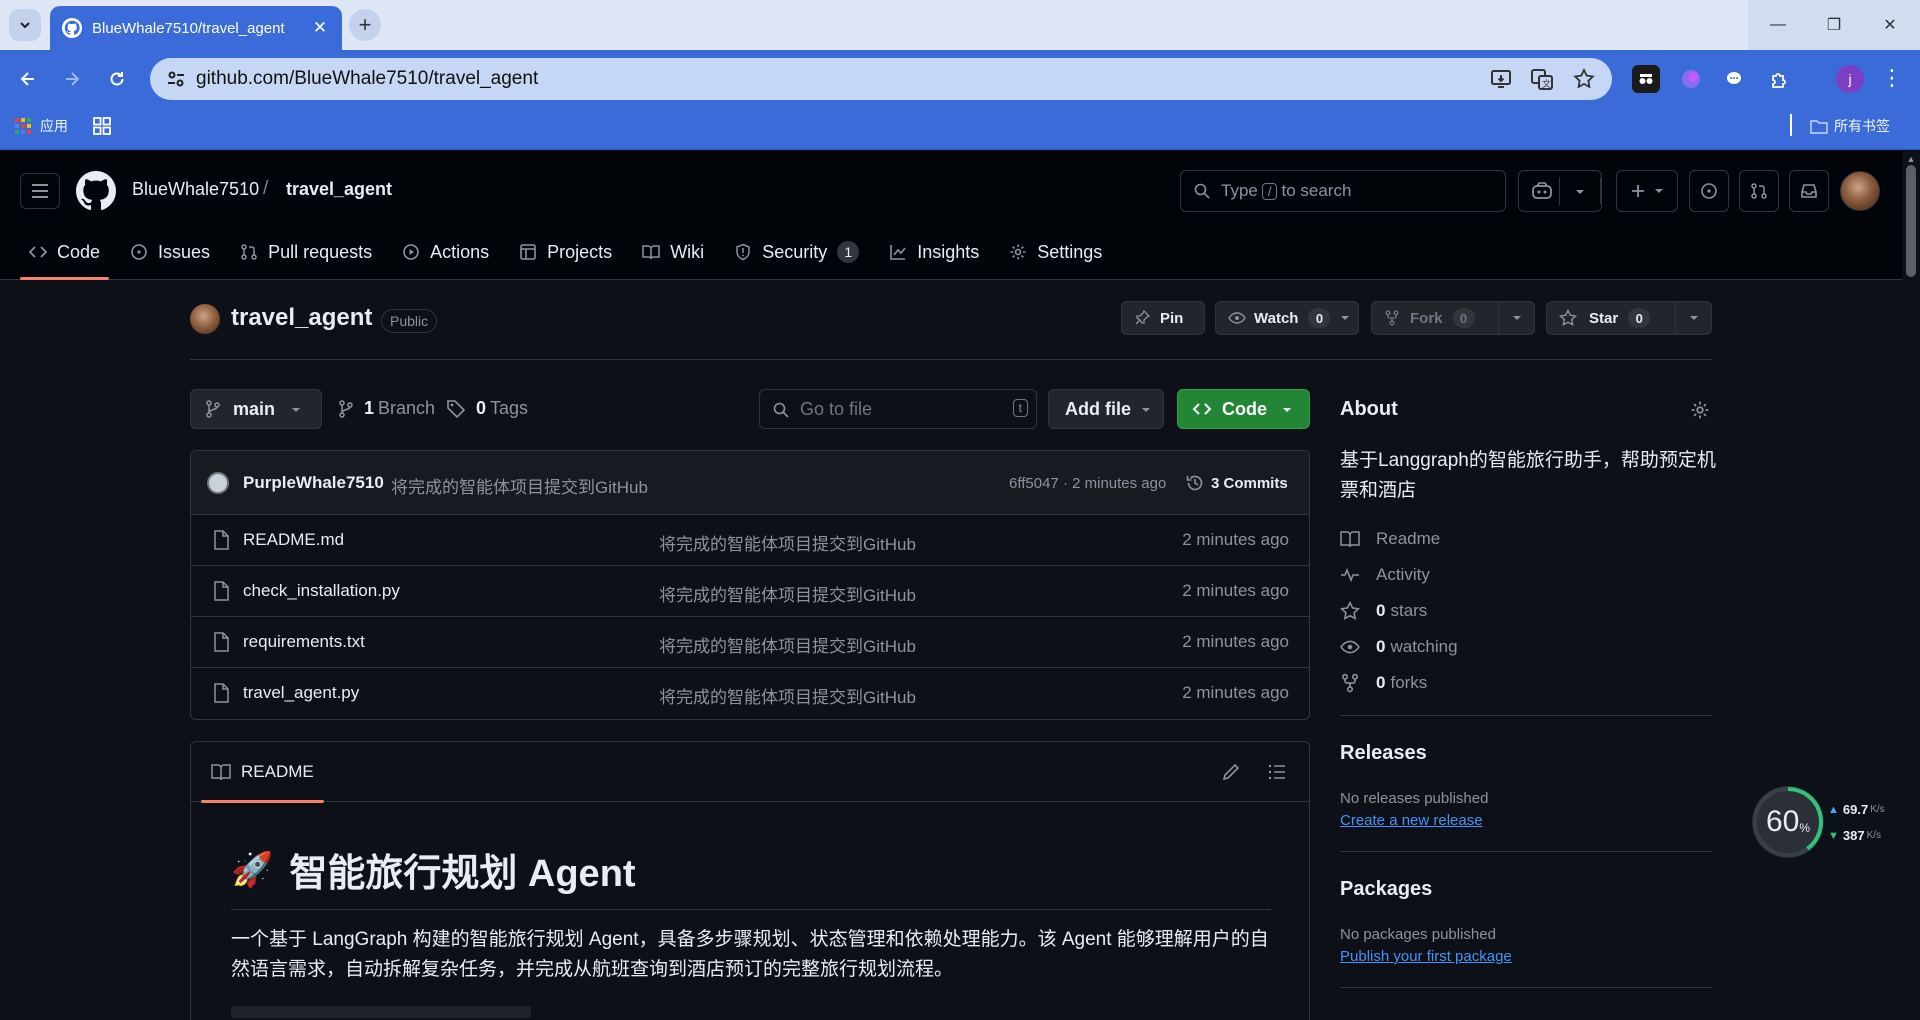 Image resolution: width=1920 pixels, height=1020 pixels. I want to click on page-scrollbar, so click(1911, 585).